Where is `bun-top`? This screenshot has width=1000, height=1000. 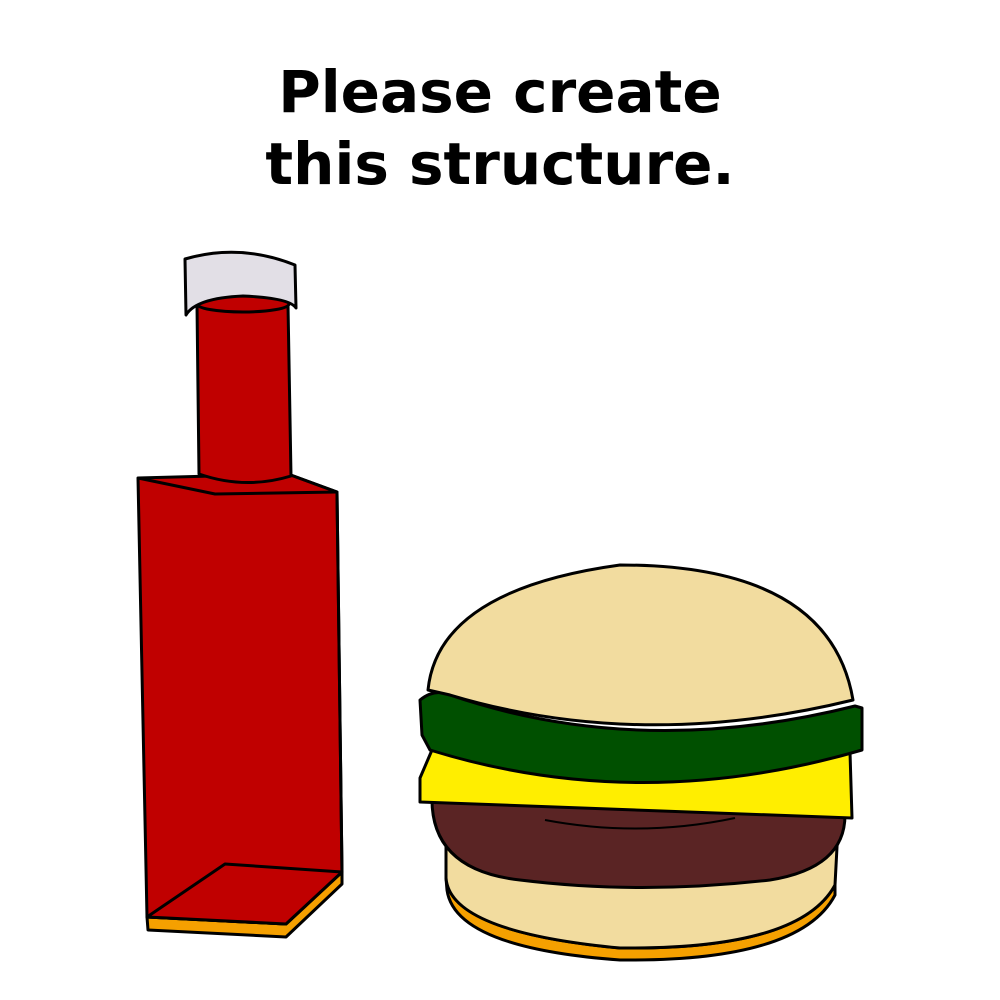
bun-top is located at coordinates (640, 645).